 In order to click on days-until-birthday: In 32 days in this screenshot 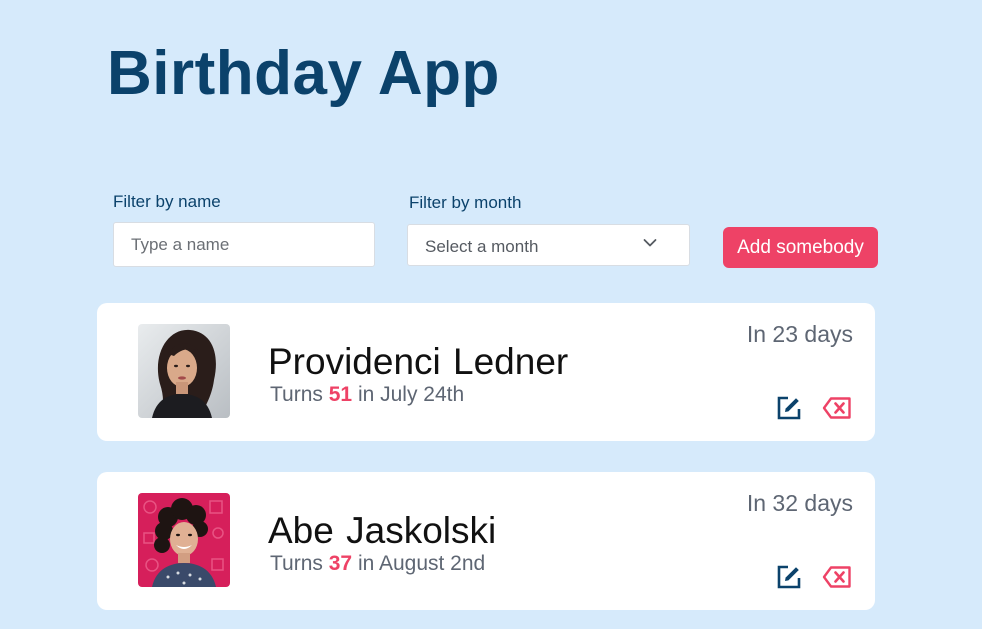, I will do `click(799, 503)`.